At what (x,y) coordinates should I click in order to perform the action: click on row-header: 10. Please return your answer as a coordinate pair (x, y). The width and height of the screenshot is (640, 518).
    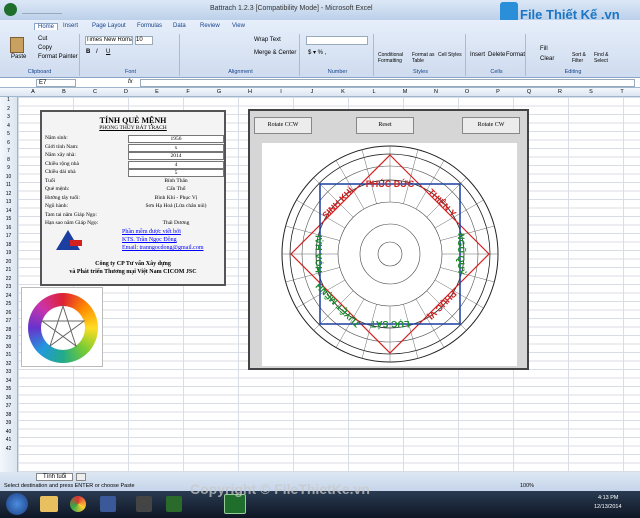
    Looking at the image, I should click on (8, 177).